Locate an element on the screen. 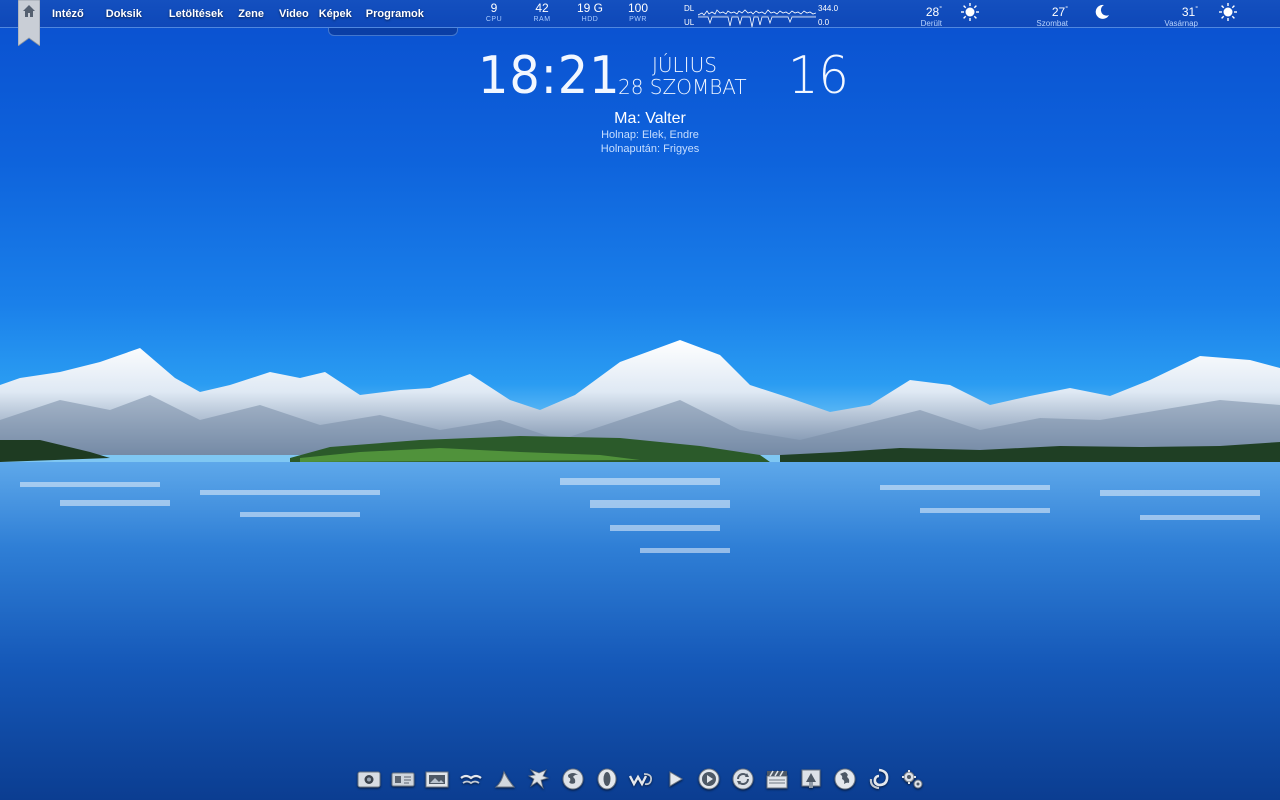  ram-value: 42 is located at coordinates (542, 8).